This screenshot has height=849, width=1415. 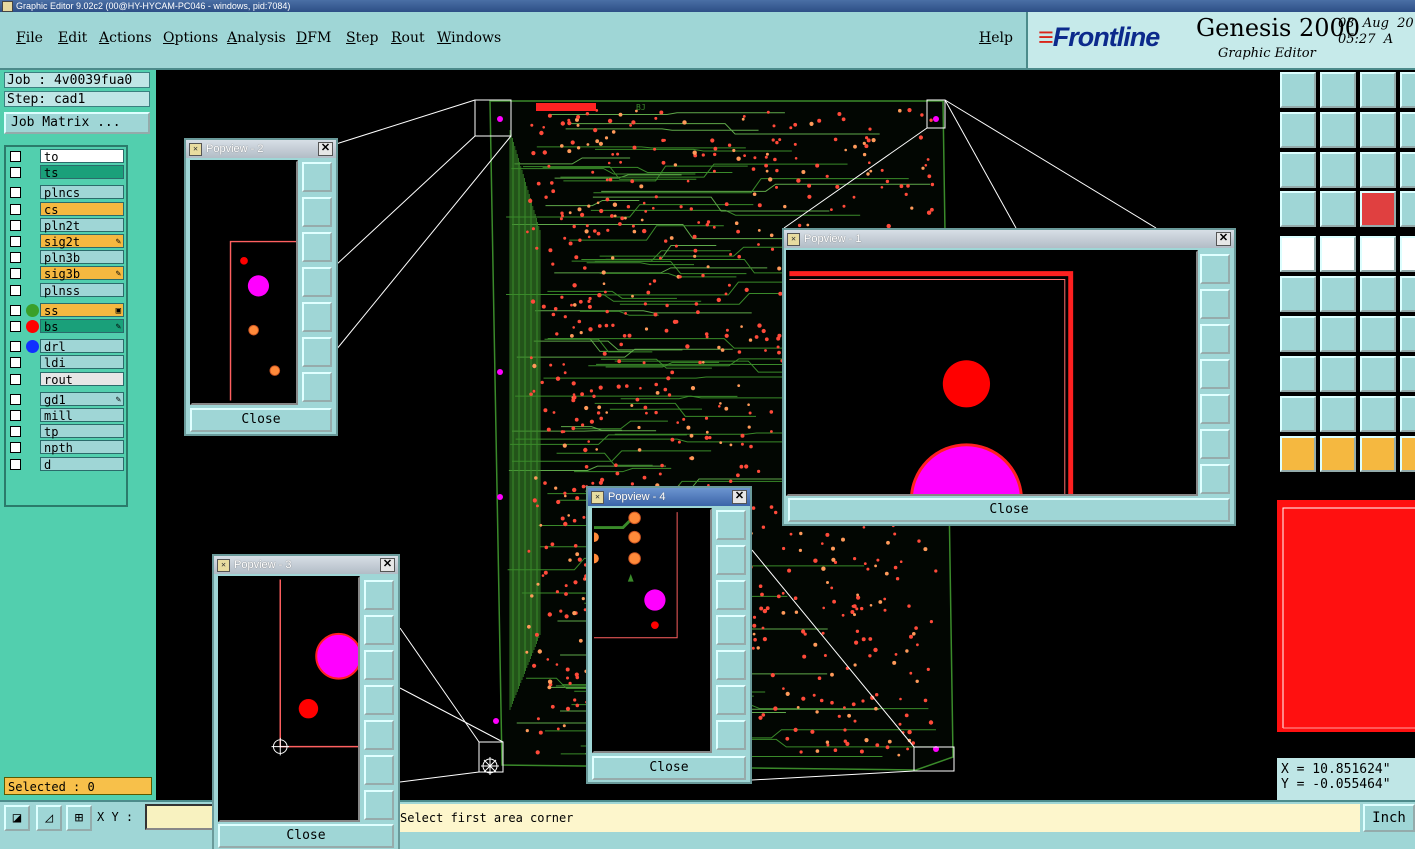 I want to click on layer-row-sig3b: sig3b ✎, so click(x=66, y=273).